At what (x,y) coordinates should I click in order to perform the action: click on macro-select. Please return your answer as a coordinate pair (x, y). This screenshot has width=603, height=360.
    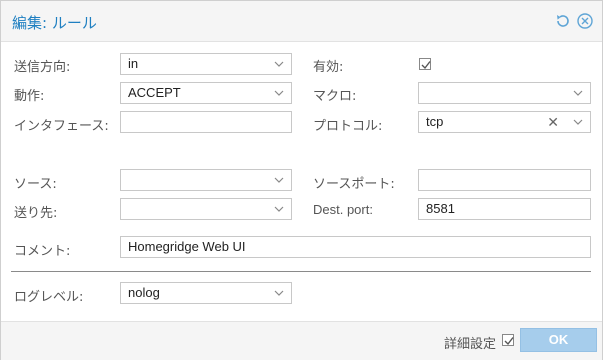
    Looking at the image, I should click on (504, 93).